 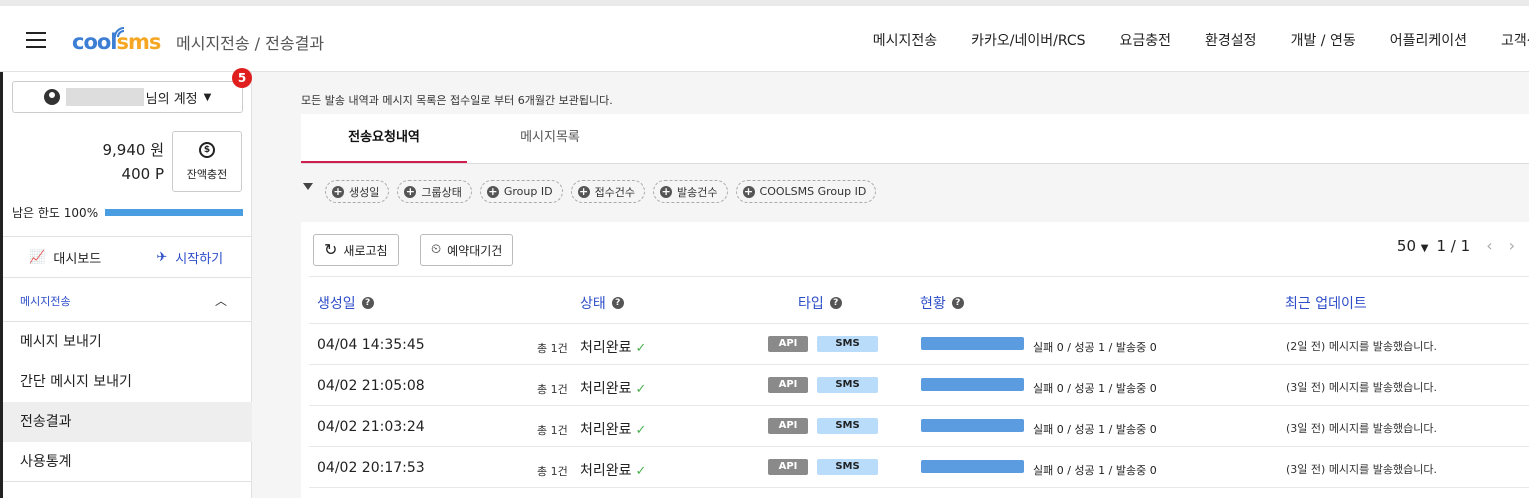 What do you see at coordinates (905, 40) in the screenshot?
I see `nav-message-send: 메시지전송` at bounding box center [905, 40].